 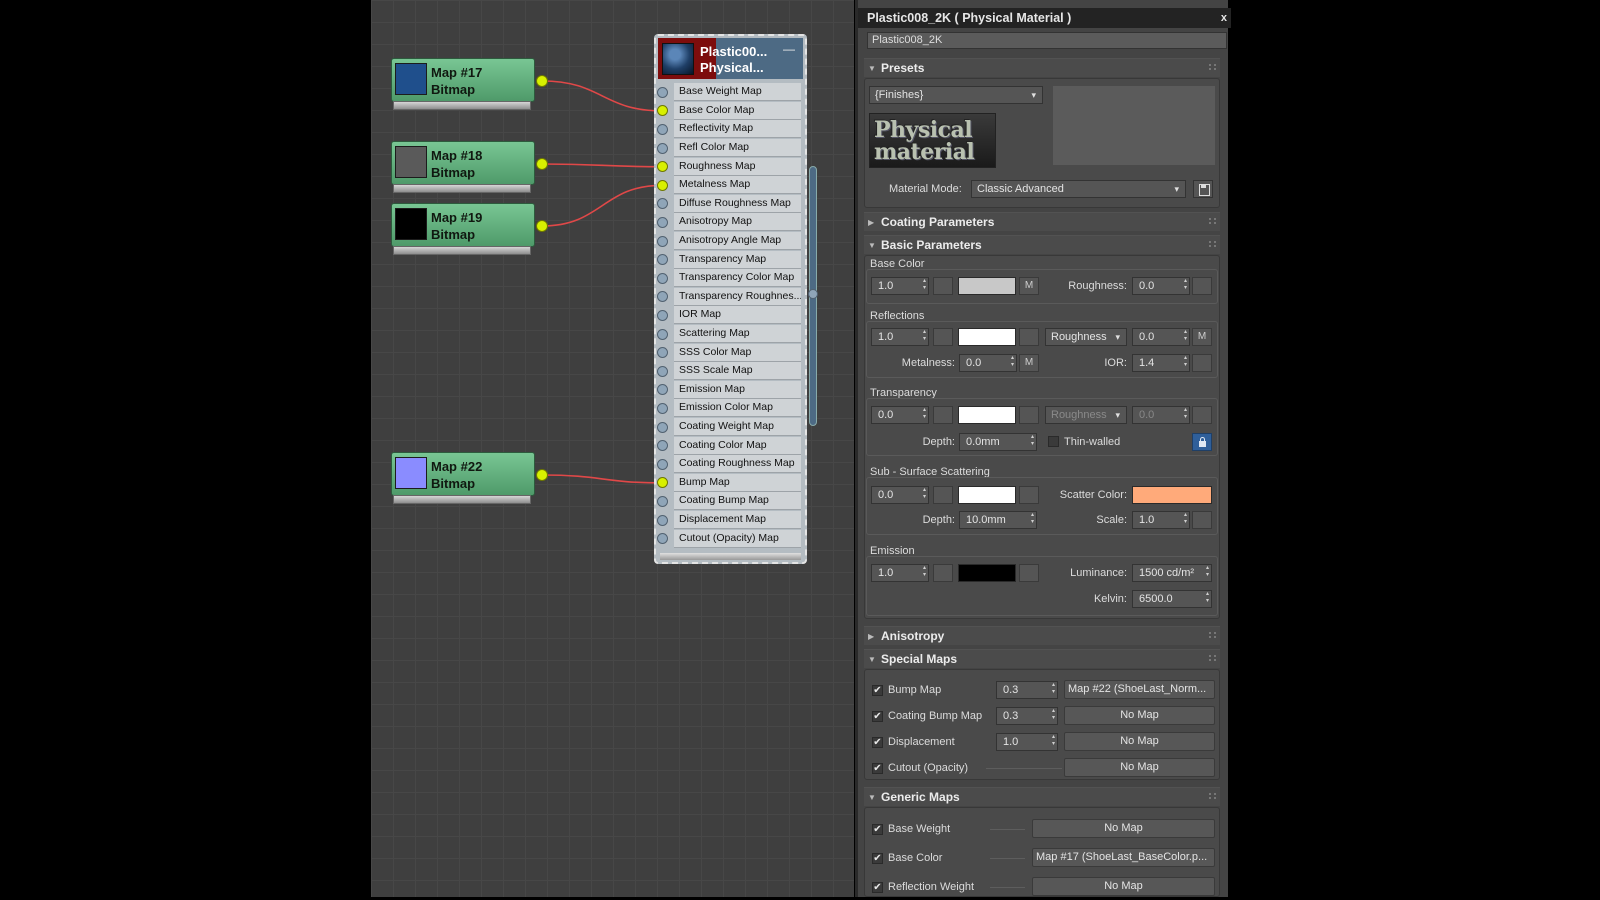 What do you see at coordinates (1202, 415) in the screenshot?
I see `transparency-roughness-map-button` at bounding box center [1202, 415].